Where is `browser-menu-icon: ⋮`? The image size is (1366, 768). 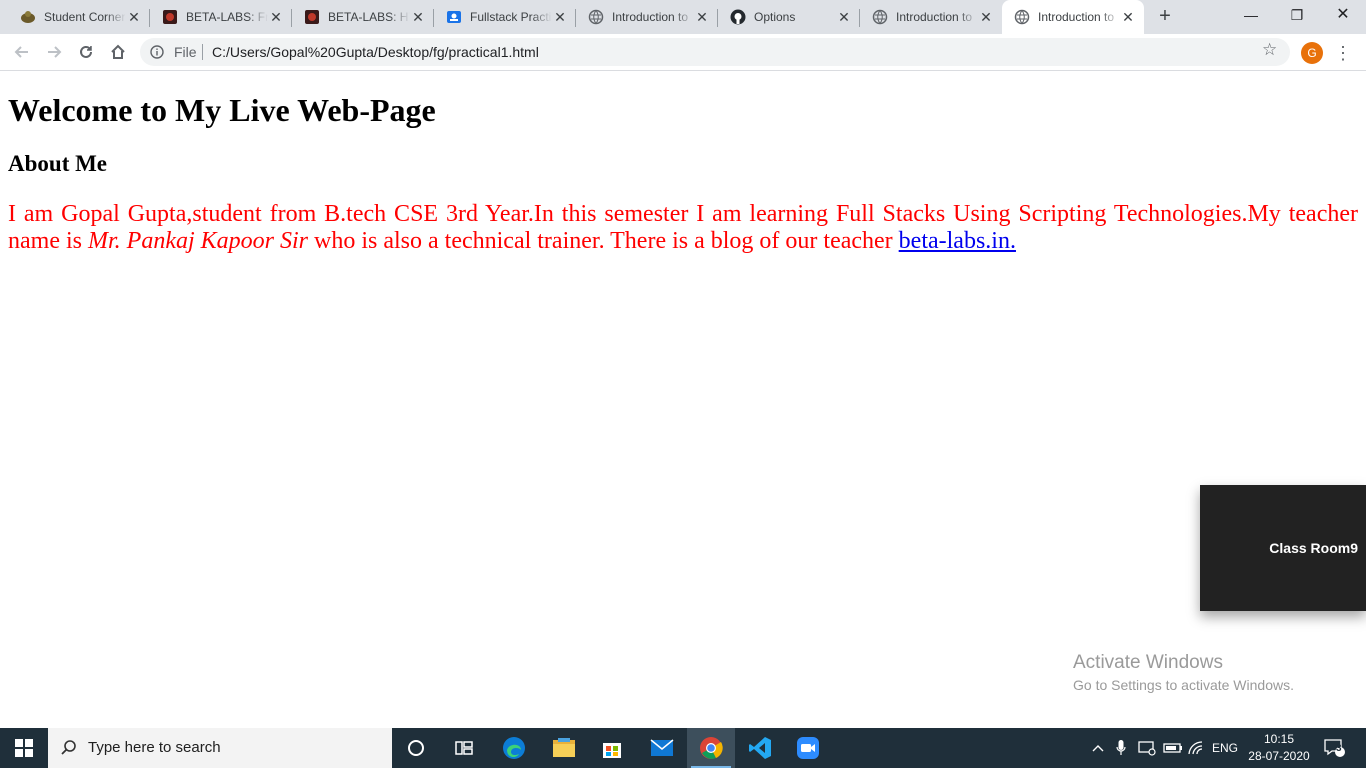
browser-menu-icon: ⋮ is located at coordinates (1343, 53).